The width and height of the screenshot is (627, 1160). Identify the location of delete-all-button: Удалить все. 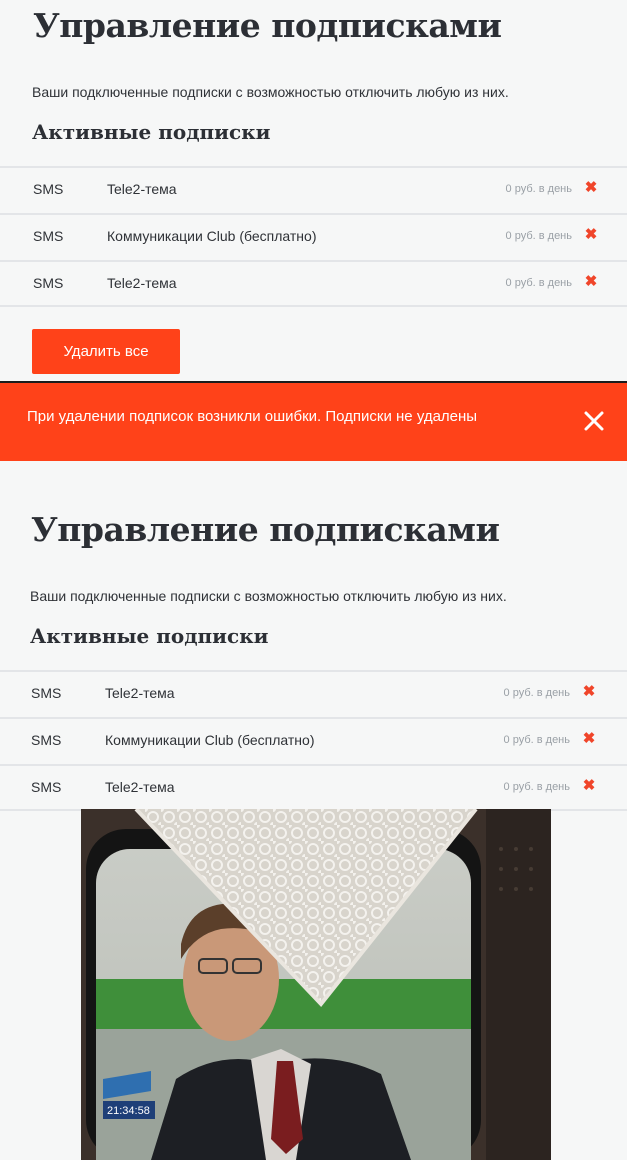
(106, 351).